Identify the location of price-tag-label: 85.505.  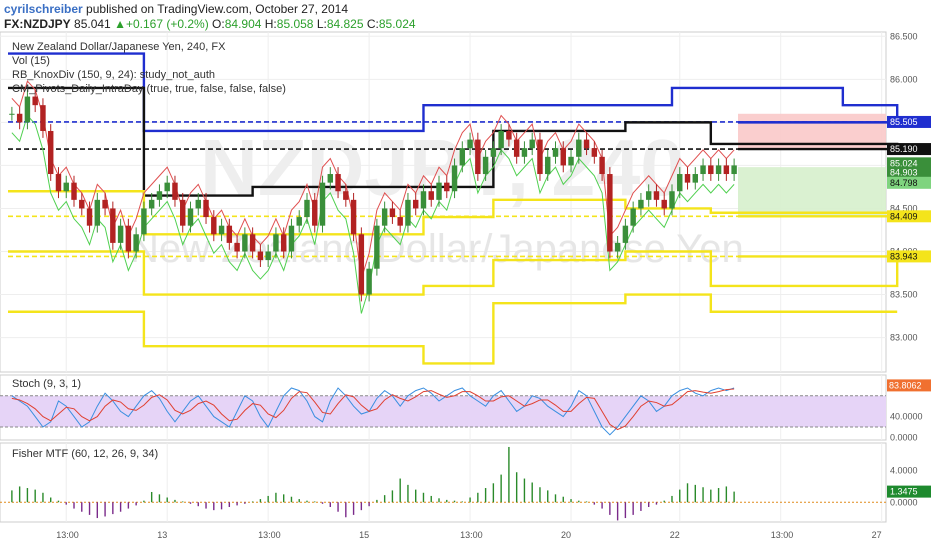
(904, 122).